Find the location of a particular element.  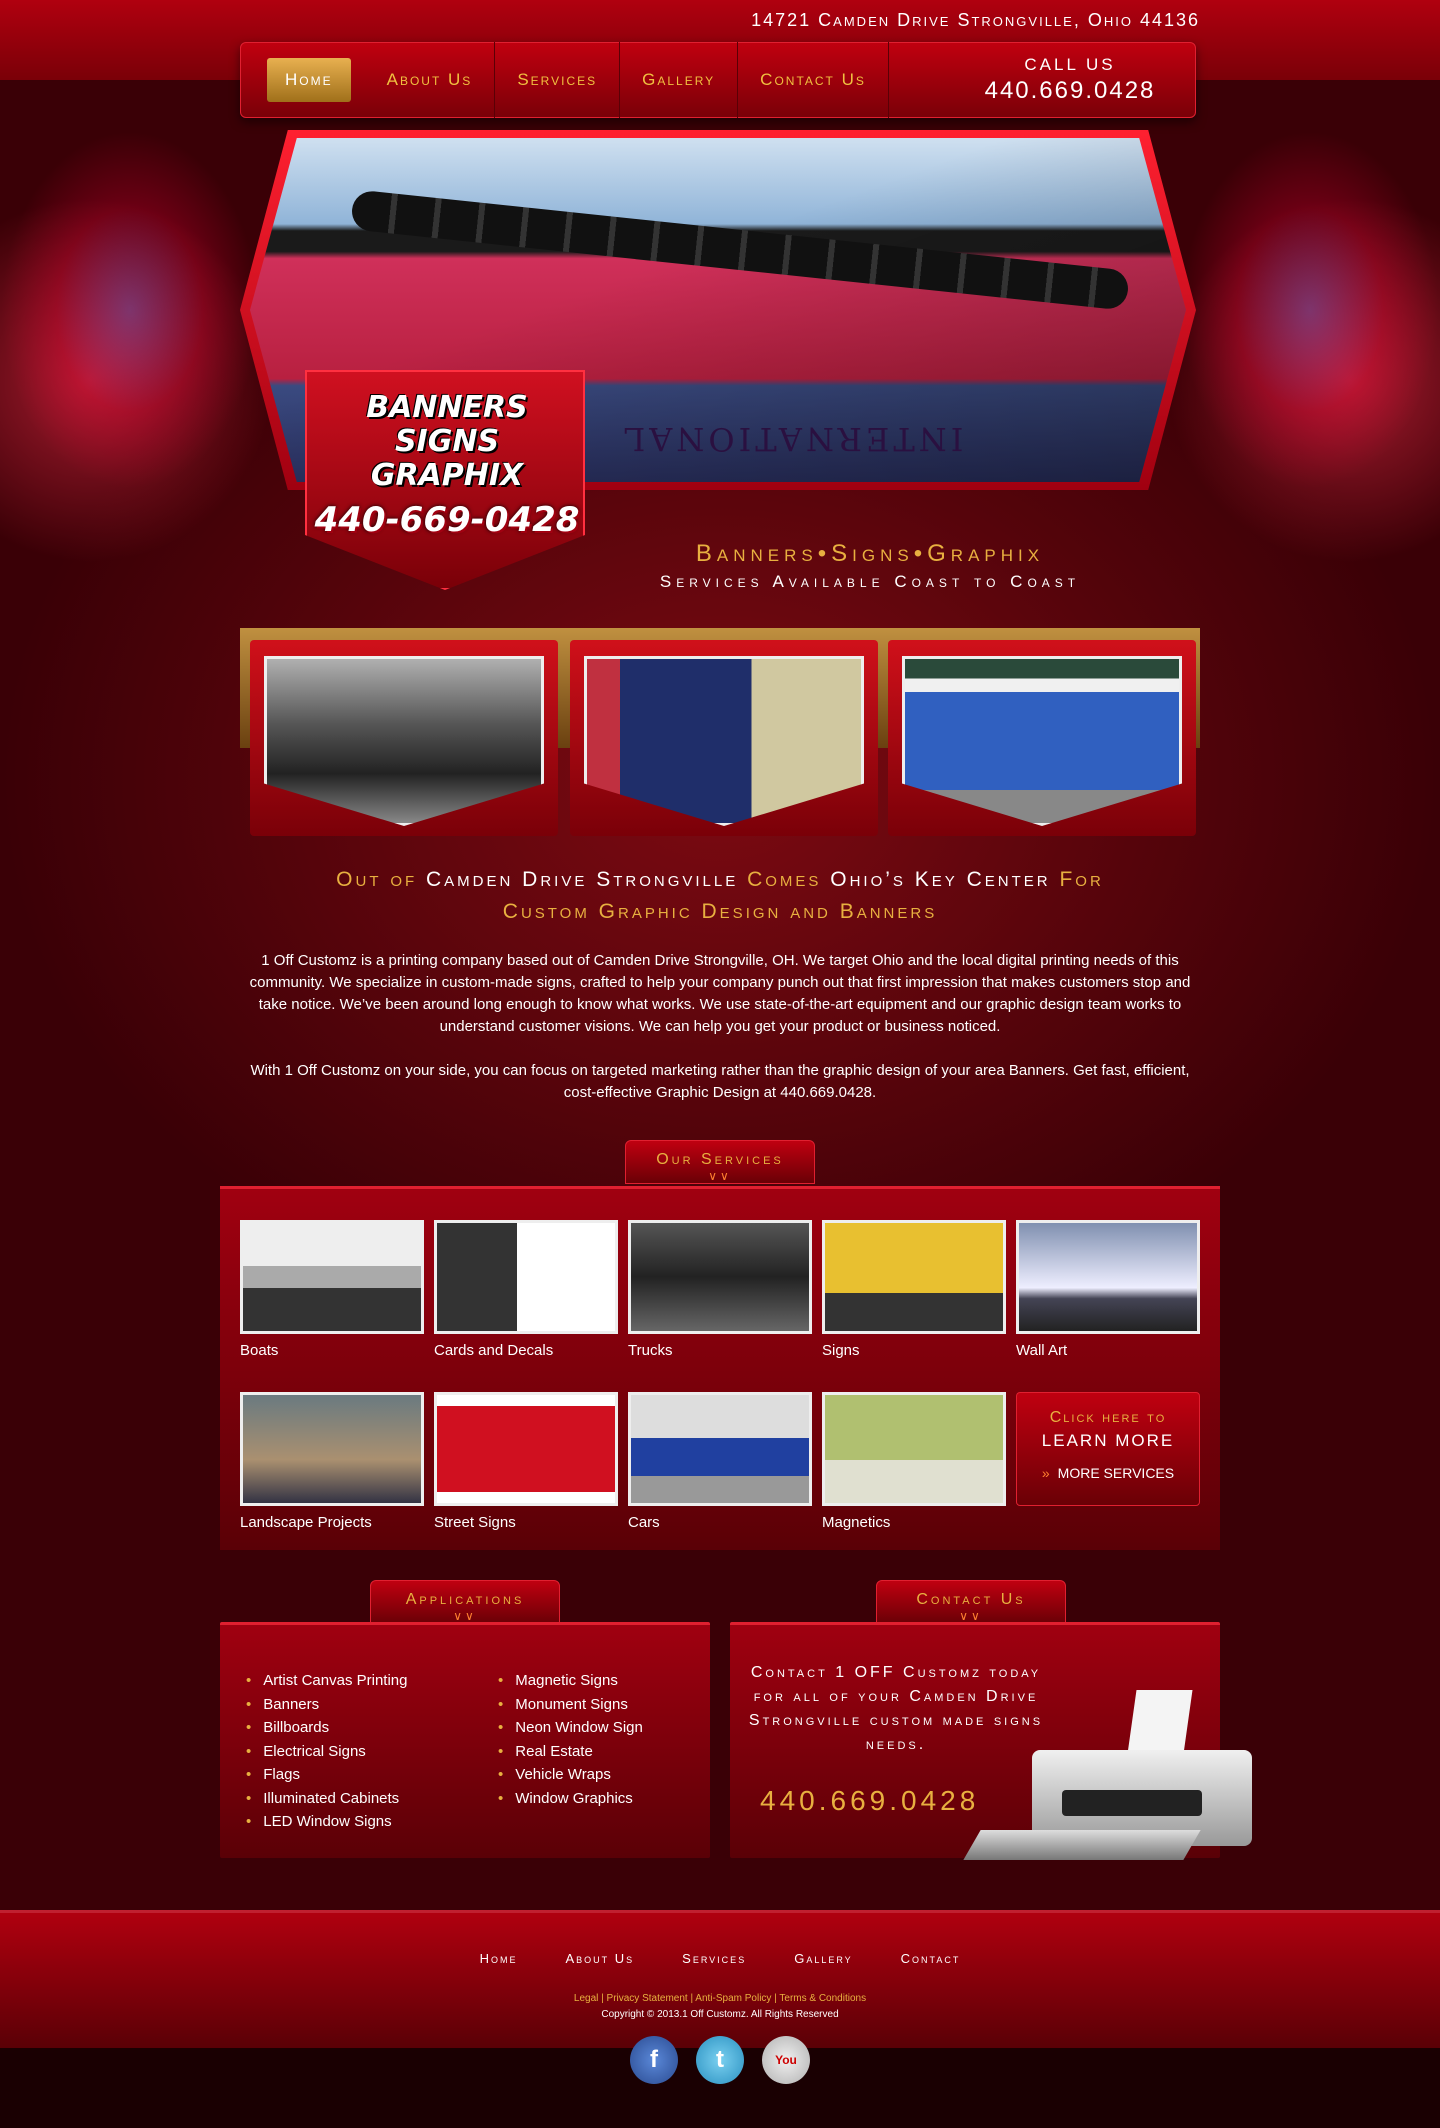

contact-tab: Contact Us ∨∨ is located at coordinates (971, 1602).